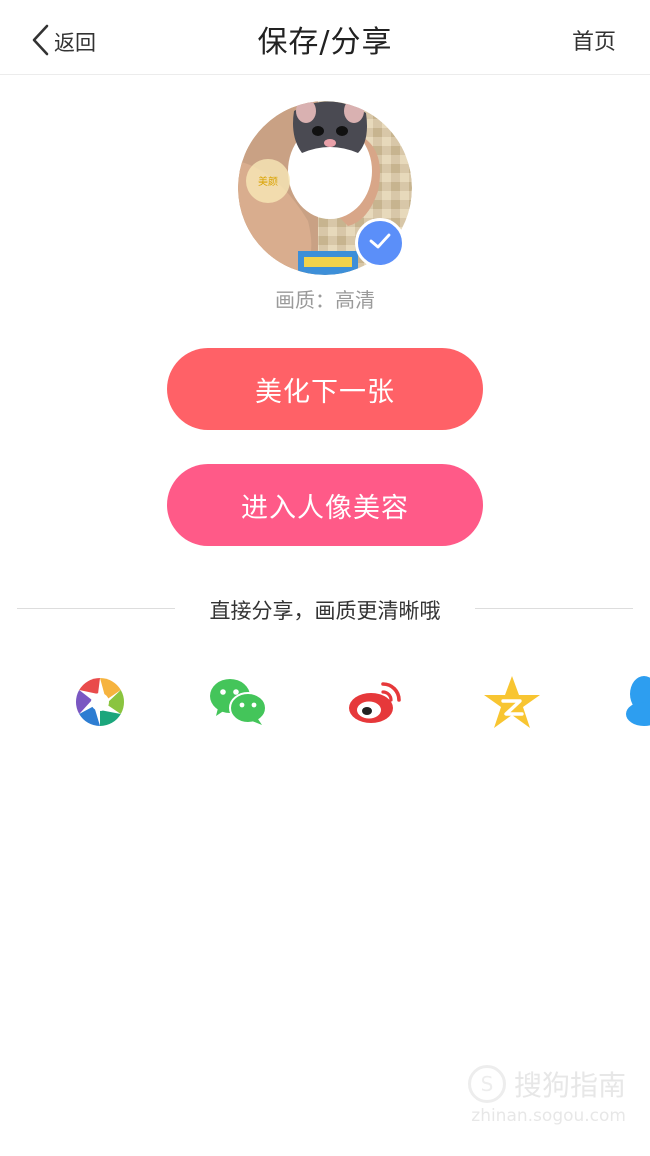 The image size is (650, 1156). I want to click on selected-check-badge, so click(380, 243).